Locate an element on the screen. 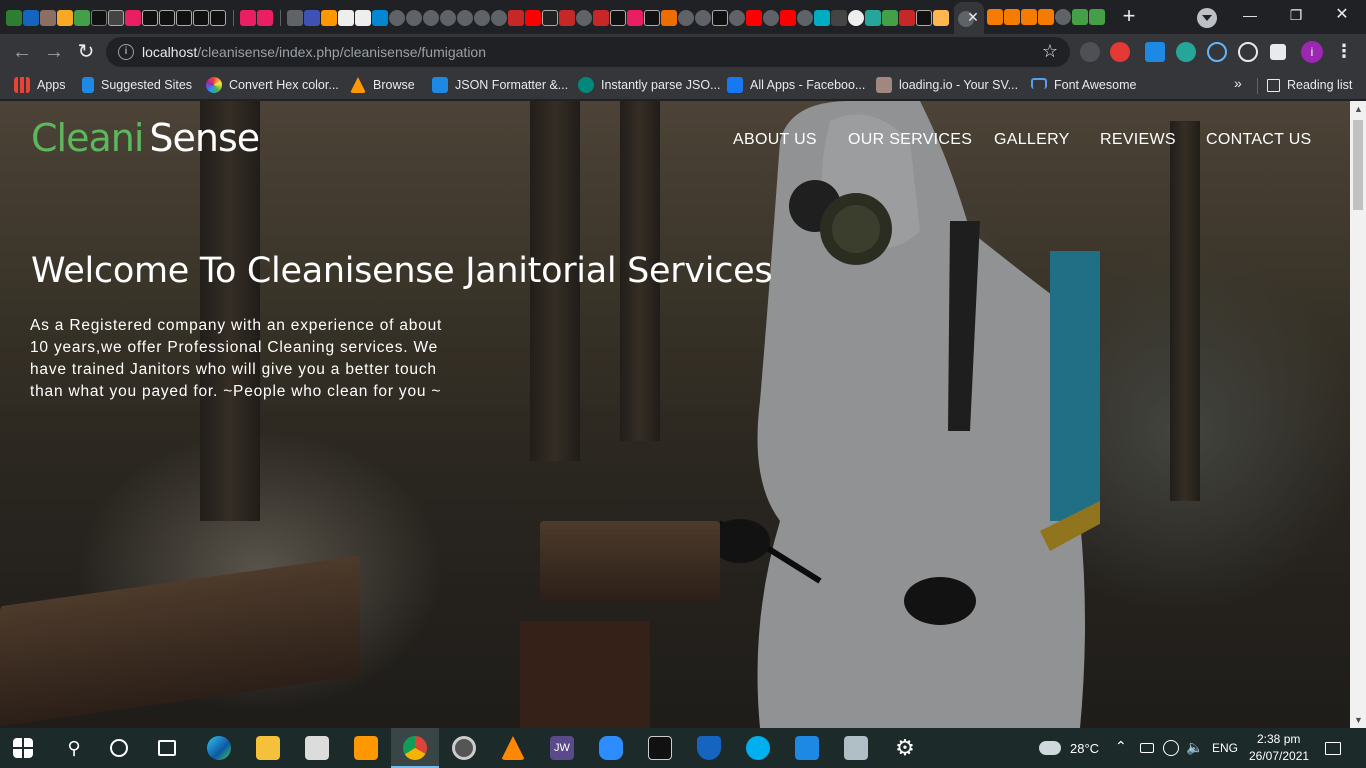 Image resolution: width=1366 pixels, height=768 pixels. bookmark-font-awesome: Font Awesome is located at coordinates (1083, 85).